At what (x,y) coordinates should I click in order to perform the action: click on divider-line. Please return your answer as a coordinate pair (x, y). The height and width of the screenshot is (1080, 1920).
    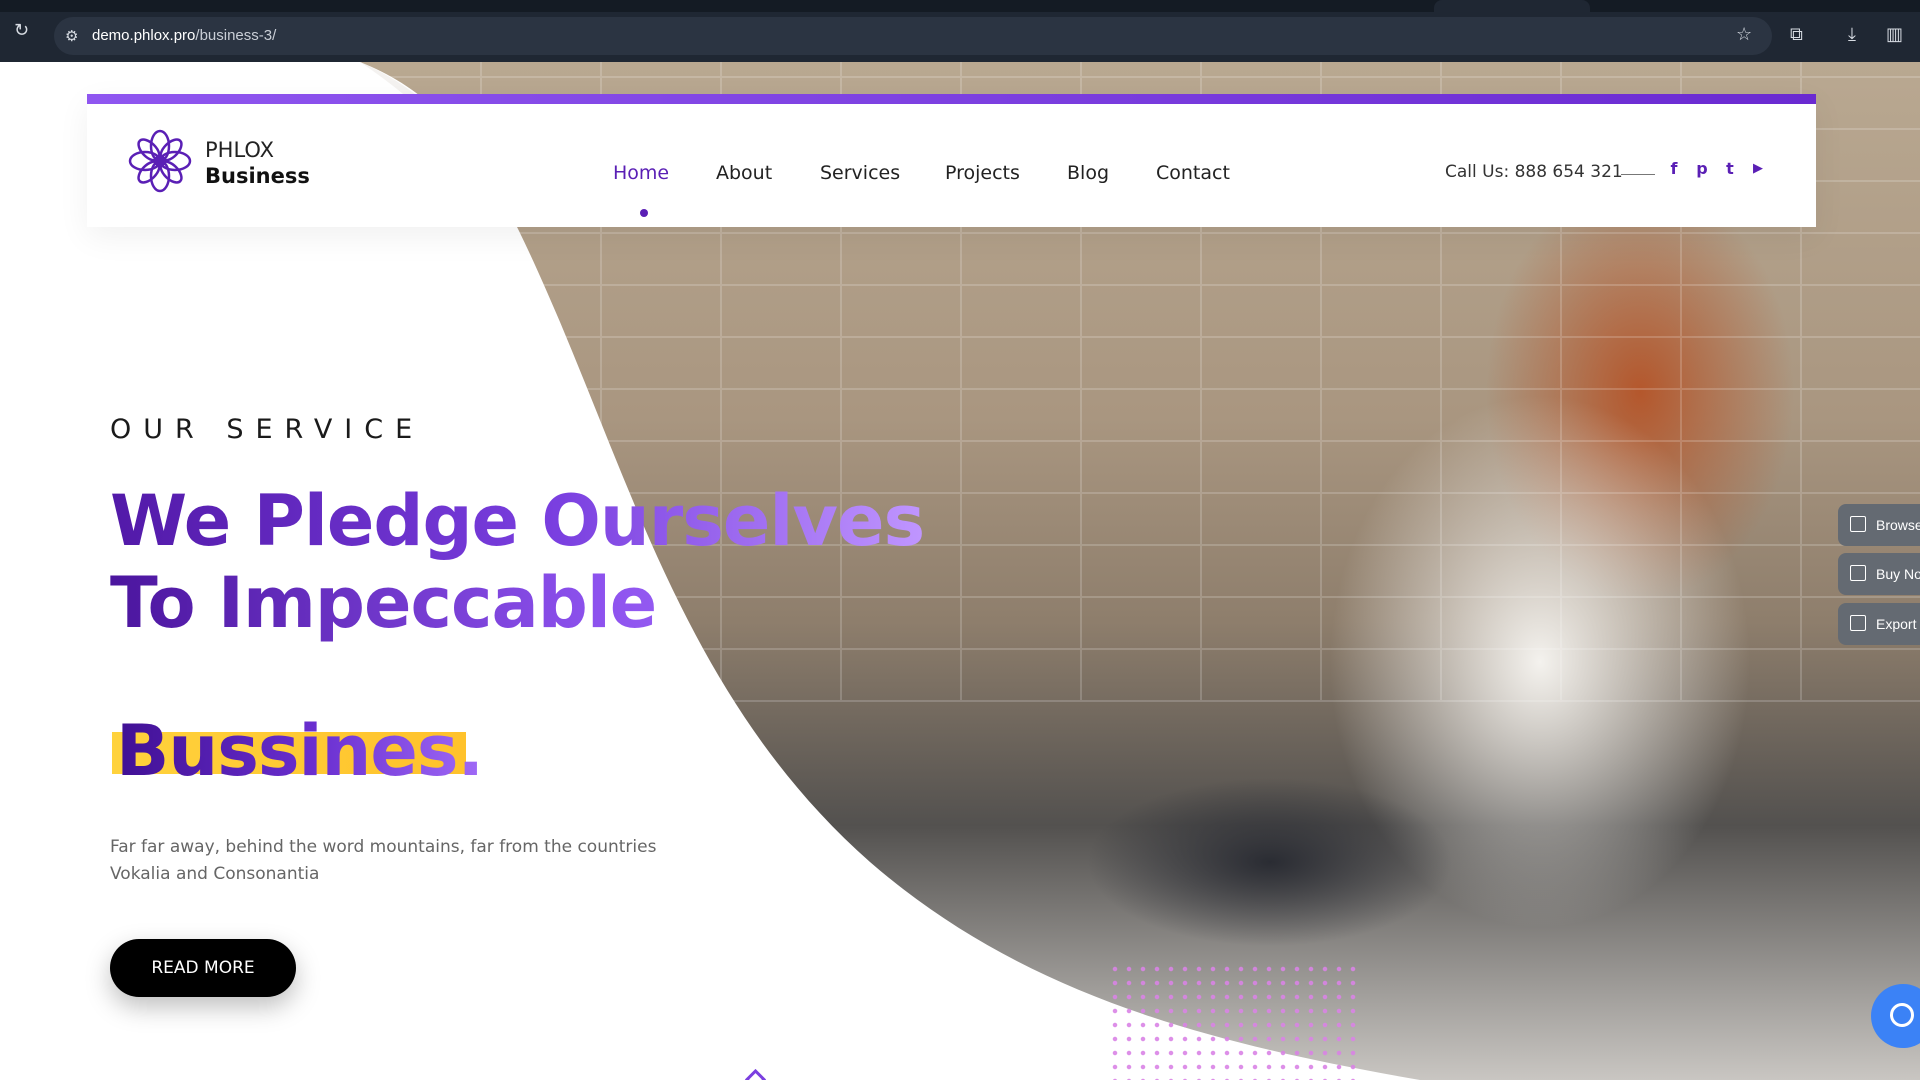
    Looking at the image, I should click on (1638, 174).